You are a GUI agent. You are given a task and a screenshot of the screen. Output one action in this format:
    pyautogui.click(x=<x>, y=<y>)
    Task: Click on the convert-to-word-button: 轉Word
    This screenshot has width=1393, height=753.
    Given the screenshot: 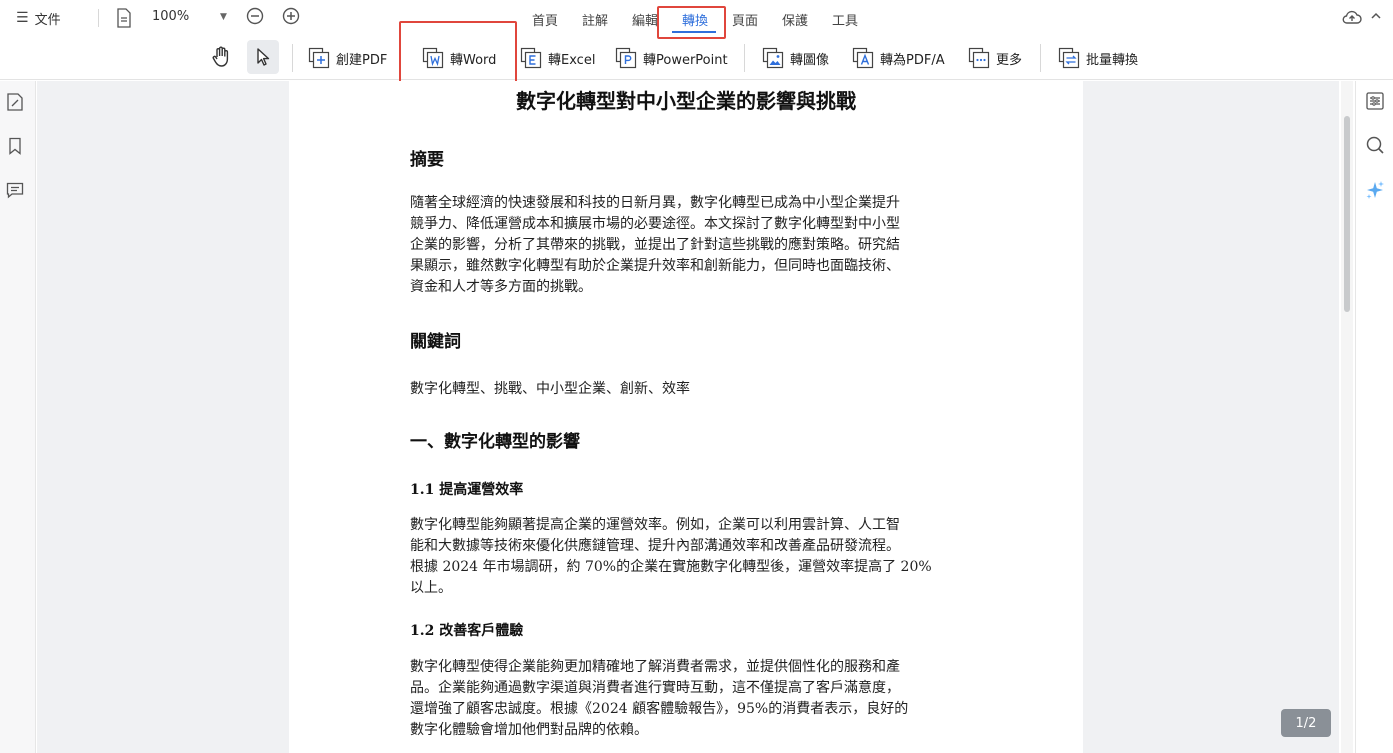 What is the action you would take?
    pyautogui.click(x=459, y=58)
    